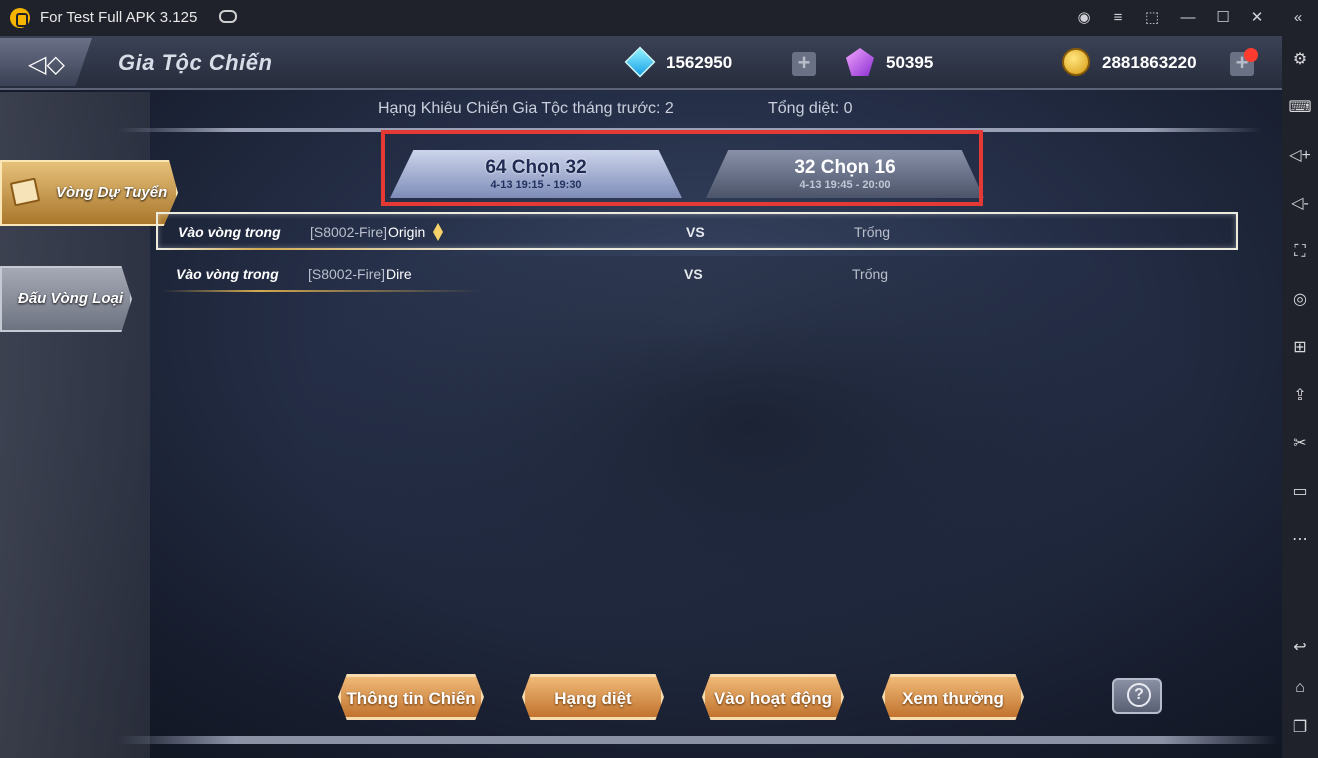  I want to click on book-icon, so click(25, 192).